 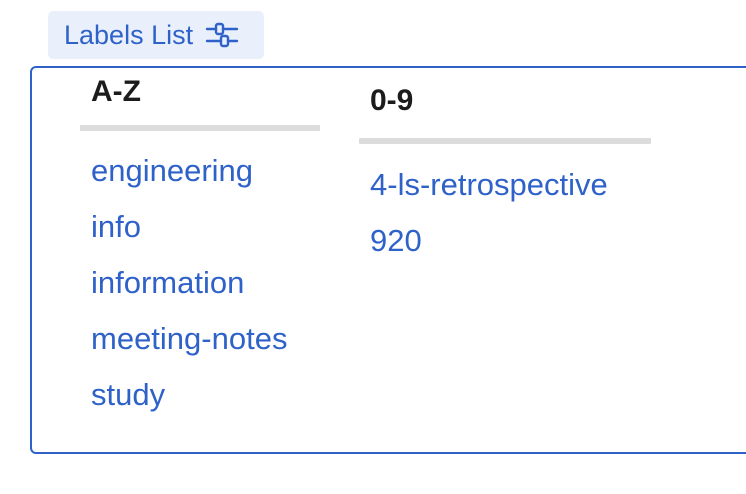 I want to click on column-heading-0-9: 0-9, so click(x=392, y=100).